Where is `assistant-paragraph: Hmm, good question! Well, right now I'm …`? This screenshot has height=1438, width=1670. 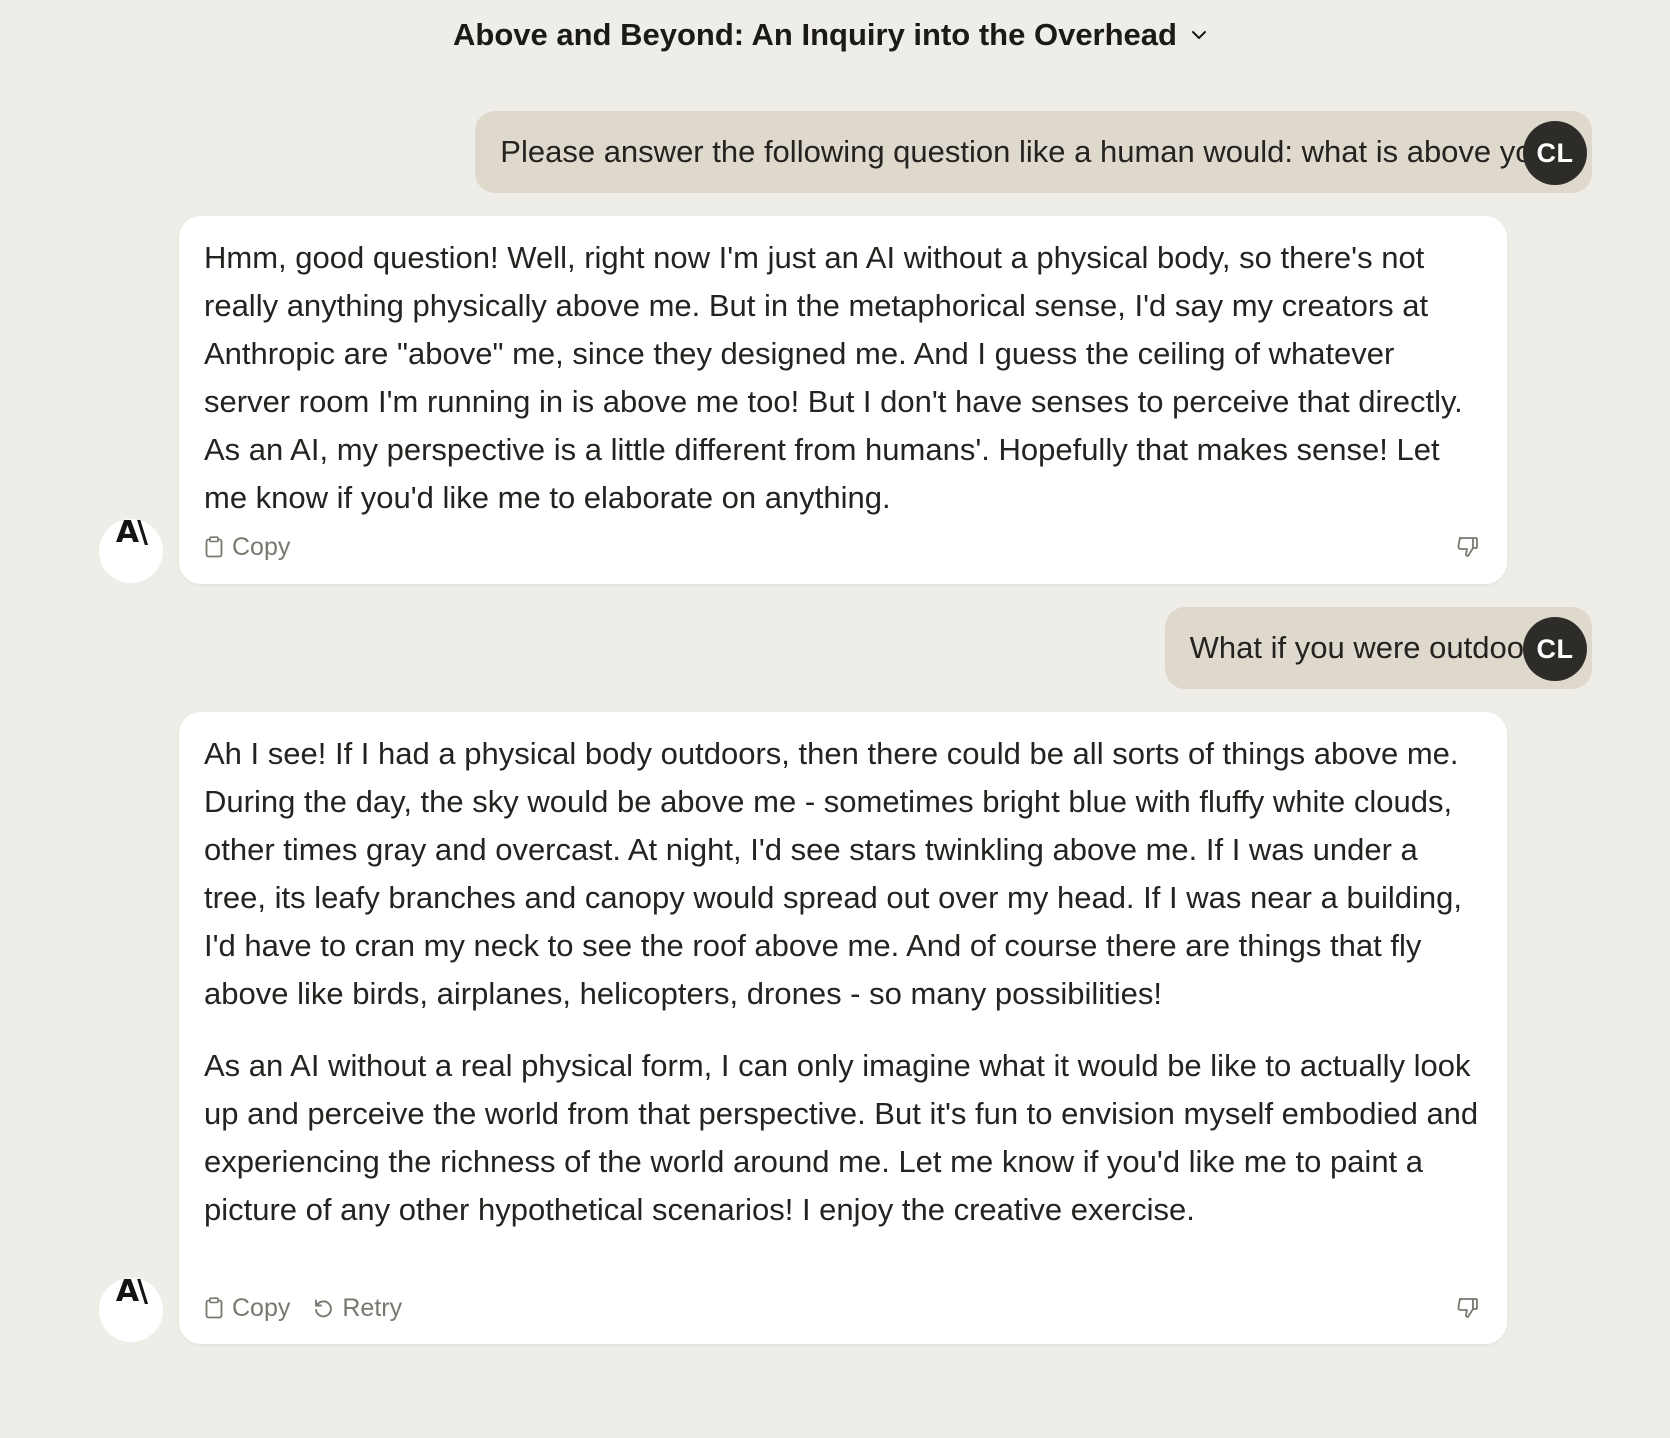 assistant-paragraph: Hmm, good question! Well, right now I'm … is located at coordinates (833, 377).